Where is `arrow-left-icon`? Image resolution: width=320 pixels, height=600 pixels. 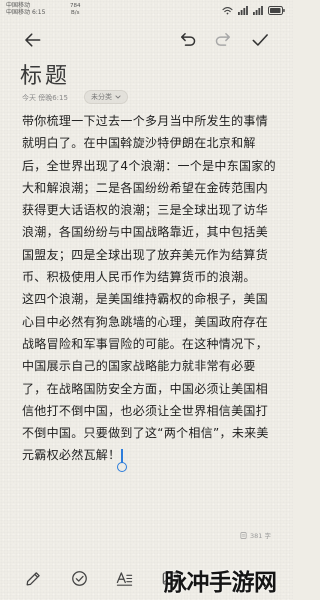 arrow-left-icon is located at coordinates (33, 40).